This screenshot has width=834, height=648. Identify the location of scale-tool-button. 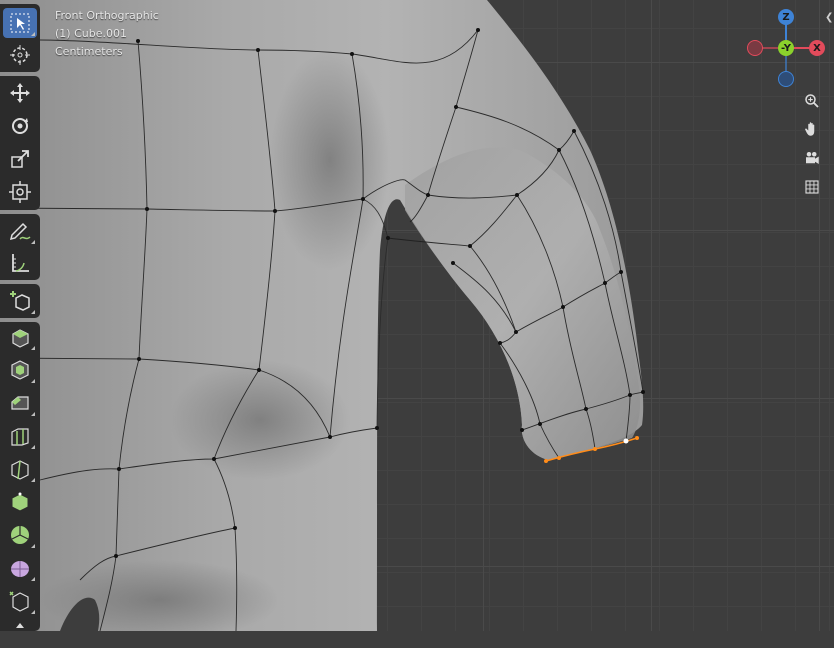
(20, 159).